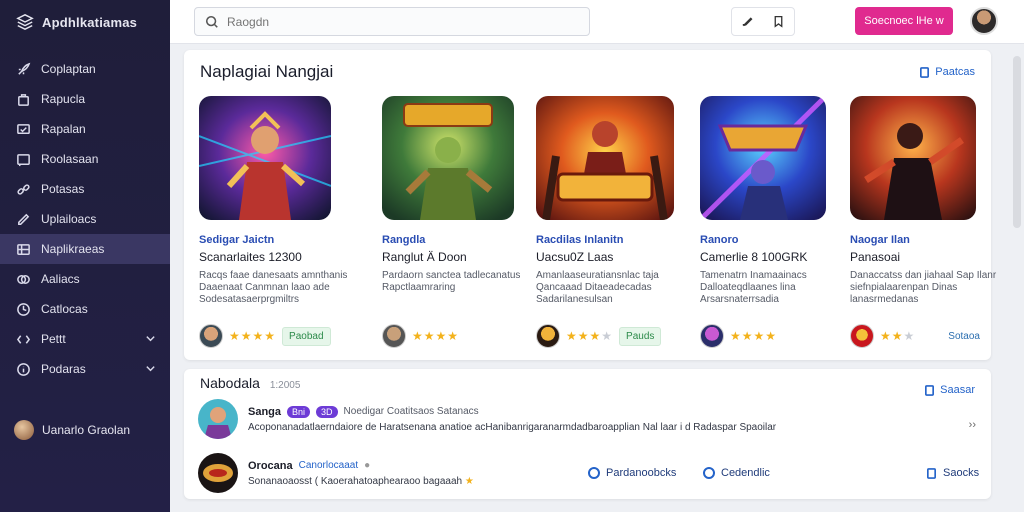 Image resolution: width=1024 pixels, height=512 pixels. Describe the element at coordinates (747, 21) in the screenshot. I see `pen-icon` at that location.